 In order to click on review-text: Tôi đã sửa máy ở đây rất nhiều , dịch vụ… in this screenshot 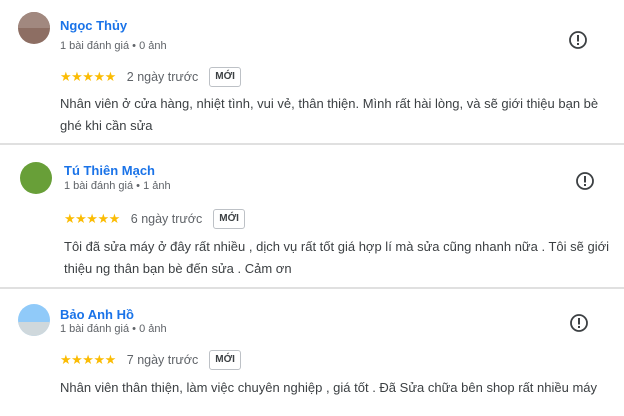, I will do `click(336, 257)`.